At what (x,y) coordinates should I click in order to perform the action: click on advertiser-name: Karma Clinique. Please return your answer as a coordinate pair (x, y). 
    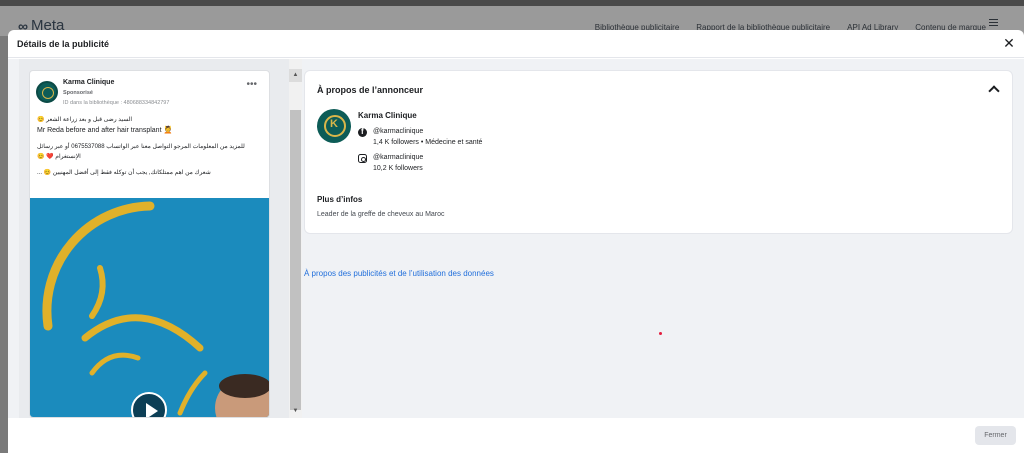
    Looking at the image, I should click on (387, 115).